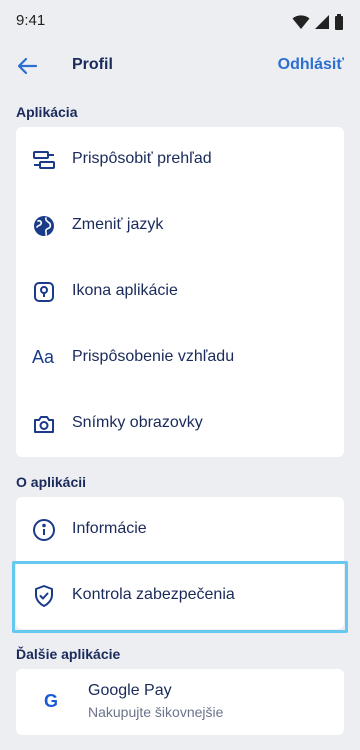  I want to click on status-icons, so click(318, 22).